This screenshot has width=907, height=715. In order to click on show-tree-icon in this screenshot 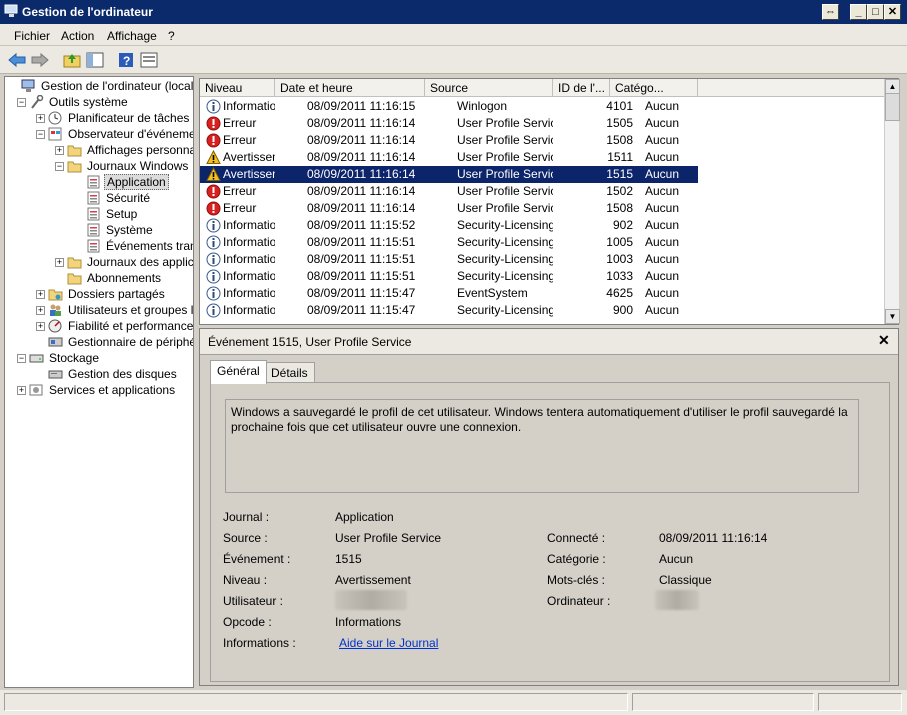, I will do `click(95, 60)`.